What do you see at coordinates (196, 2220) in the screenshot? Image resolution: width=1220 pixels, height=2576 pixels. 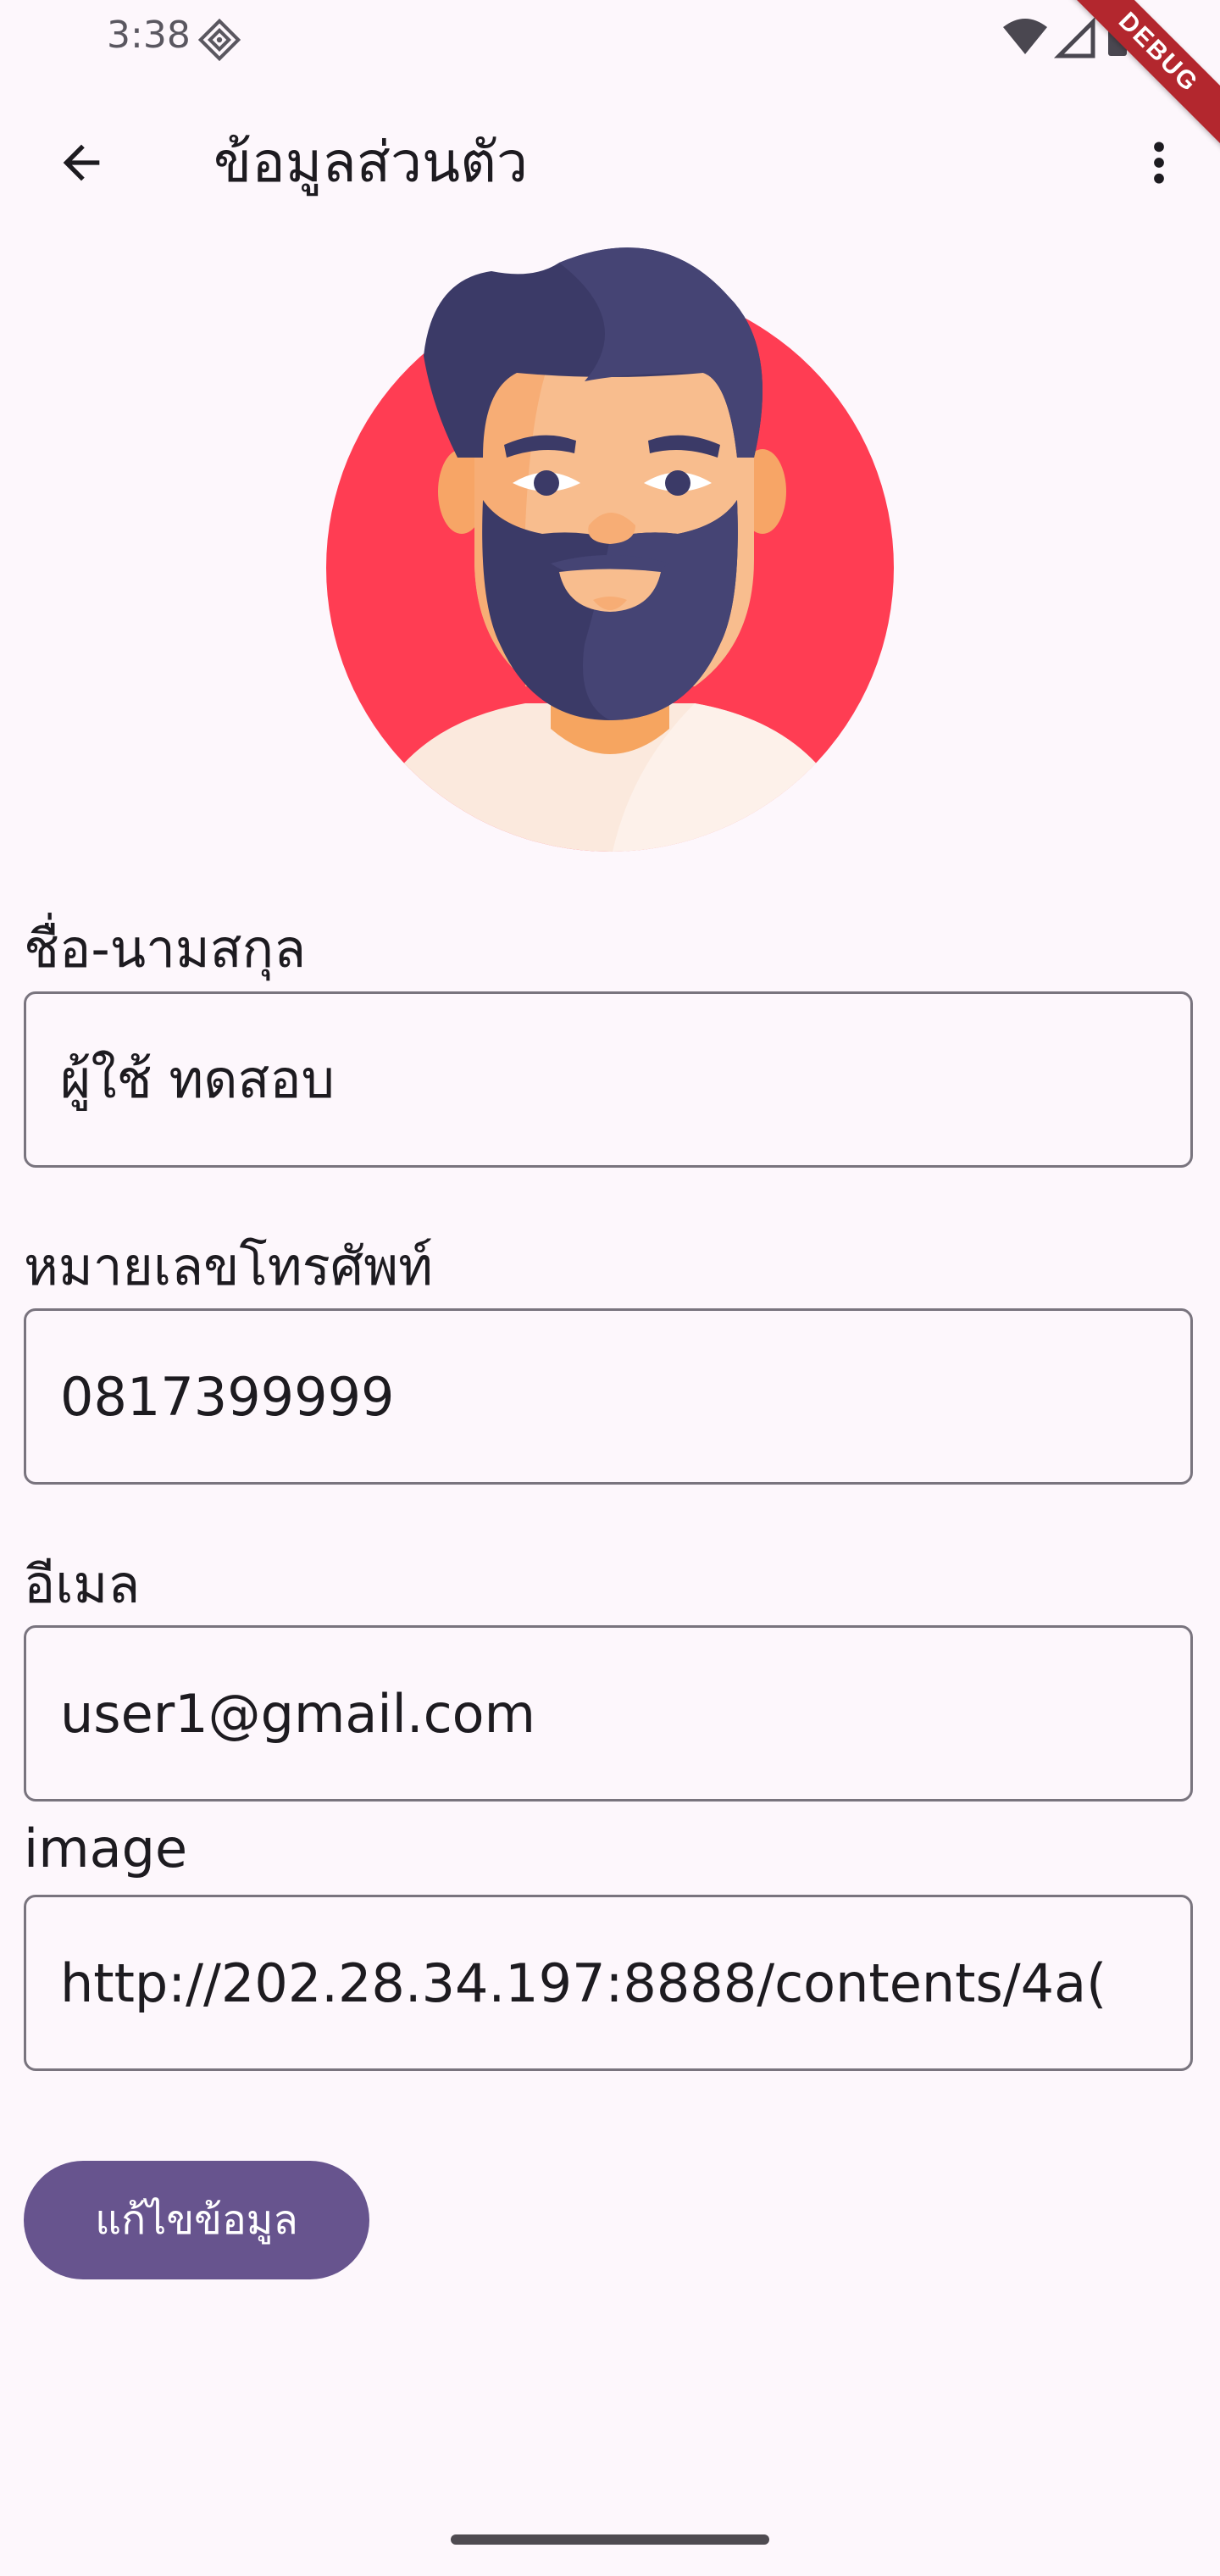 I see `edit-profile-button: แก้ไขข้อมูล` at bounding box center [196, 2220].